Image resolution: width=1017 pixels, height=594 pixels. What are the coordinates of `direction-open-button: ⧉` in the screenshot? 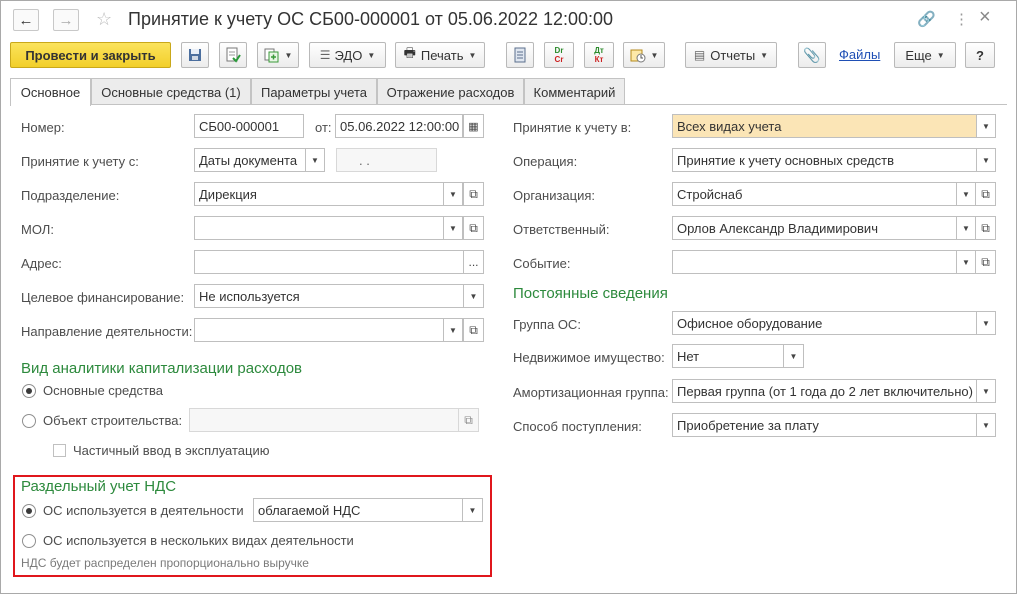 It's located at (473, 330).